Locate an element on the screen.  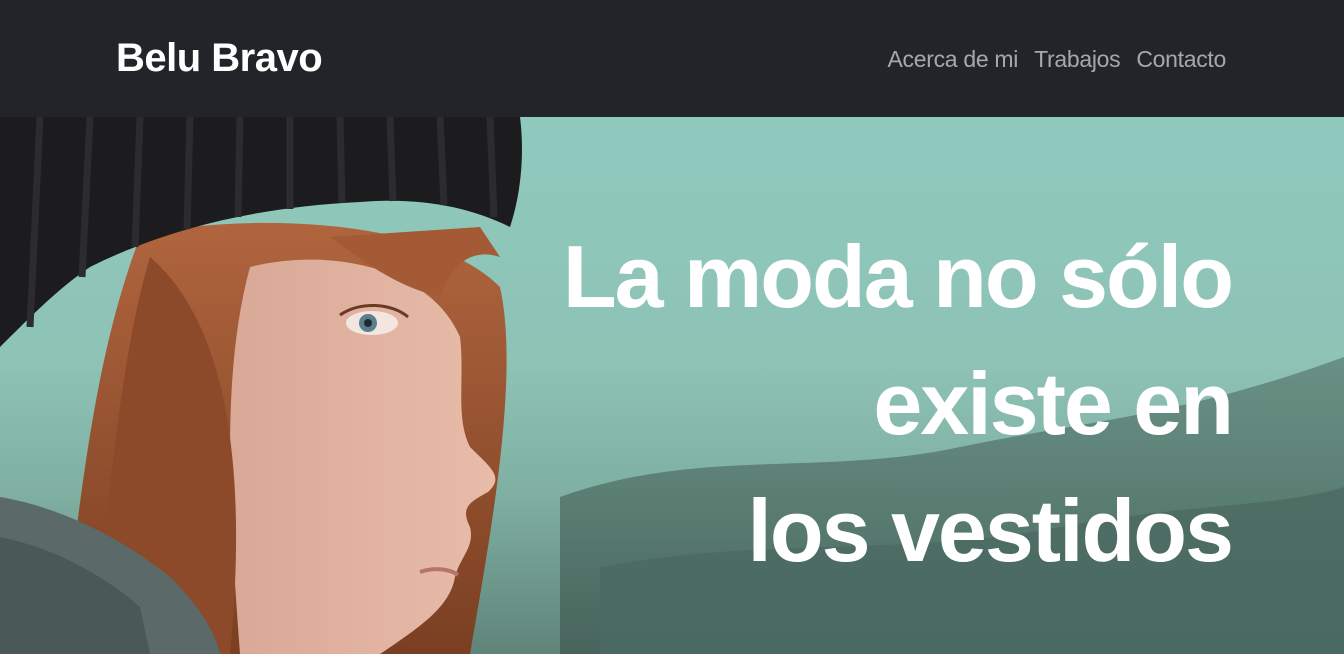
nav-links: Acerca de mi Trabajos Contacto is located at coordinates (1056, 59).